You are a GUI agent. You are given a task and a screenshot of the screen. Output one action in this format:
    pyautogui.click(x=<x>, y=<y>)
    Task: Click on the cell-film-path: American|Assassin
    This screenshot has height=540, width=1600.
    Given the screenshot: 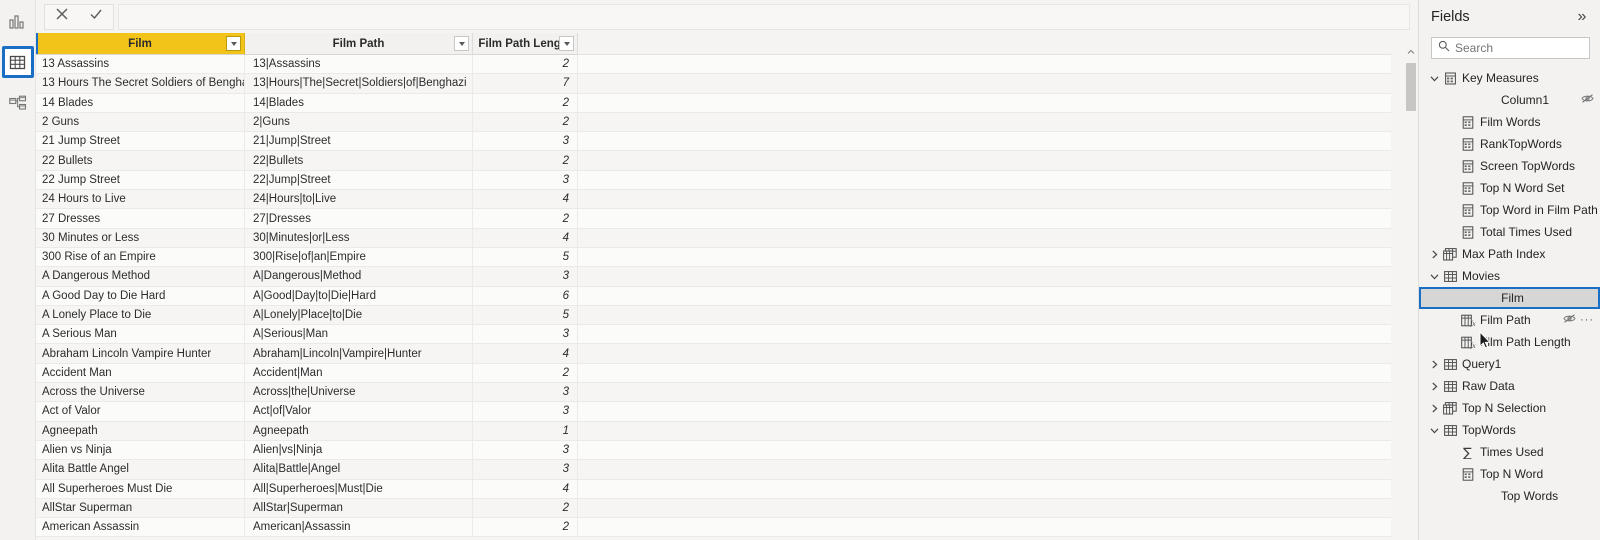 What is the action you would take?
    pyautogui.click(x=359, y=528)
    